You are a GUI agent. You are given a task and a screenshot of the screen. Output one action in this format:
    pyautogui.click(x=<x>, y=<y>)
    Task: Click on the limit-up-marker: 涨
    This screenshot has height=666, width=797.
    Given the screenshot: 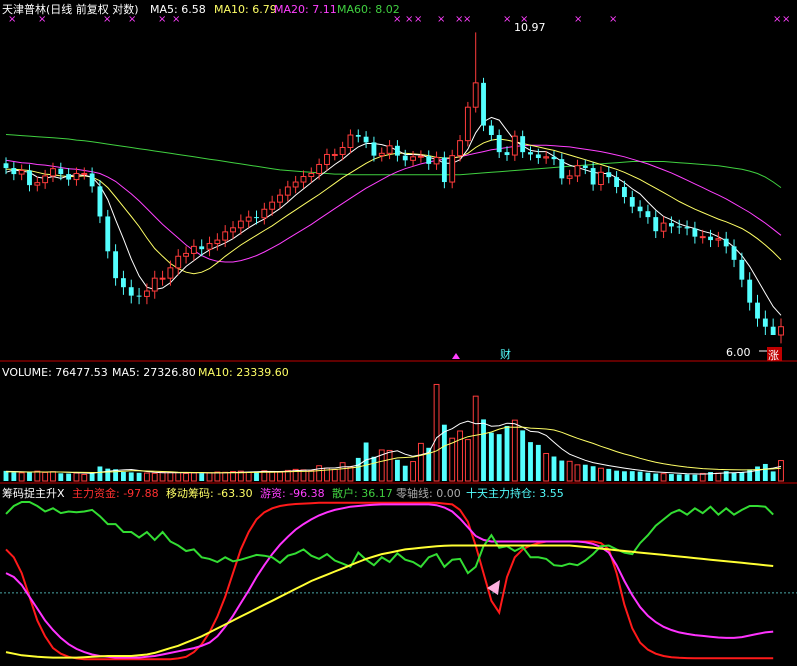 What is the action you would take?
    pyautogui.click(x=773, y=355)
    